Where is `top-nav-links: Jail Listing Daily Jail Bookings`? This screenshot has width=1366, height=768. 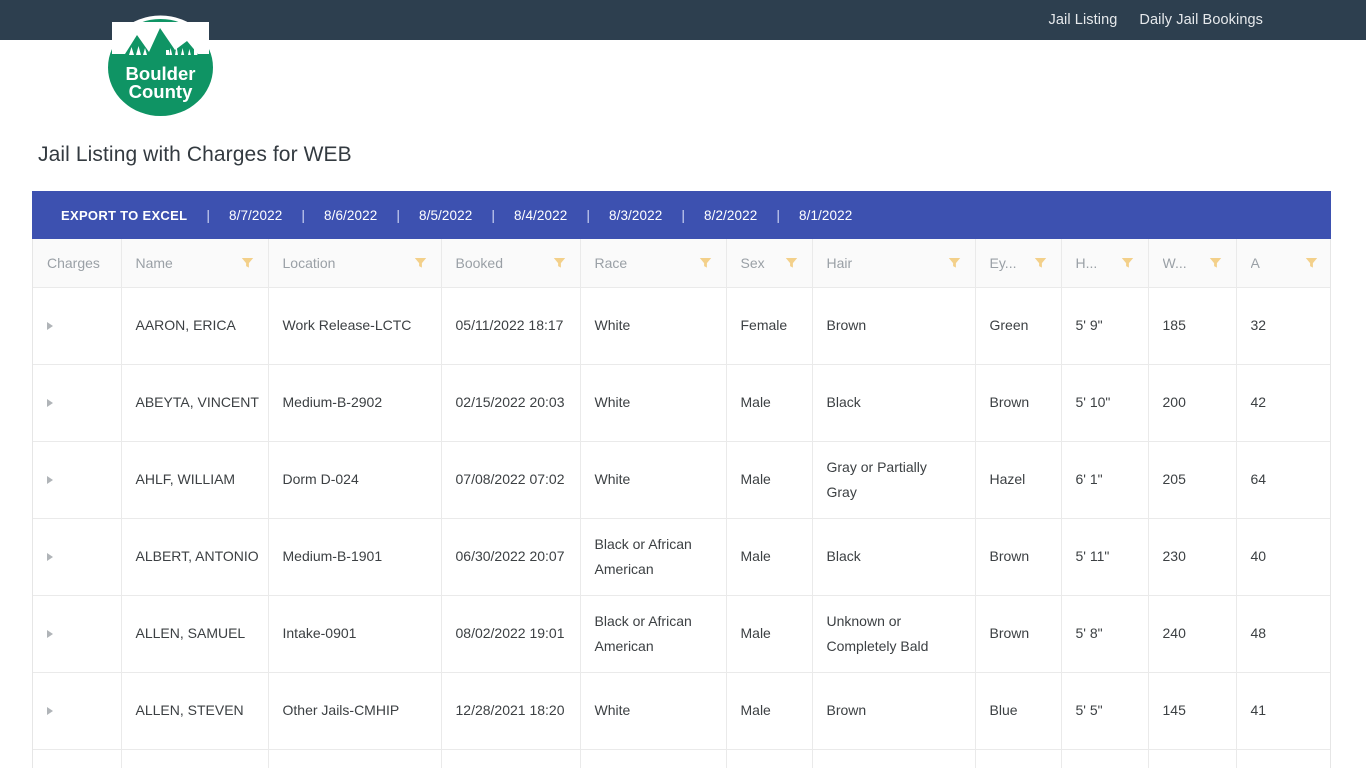
top-nav-links: Jail Listing Daily Jail Bookings is located at coordinates (1207, 20).